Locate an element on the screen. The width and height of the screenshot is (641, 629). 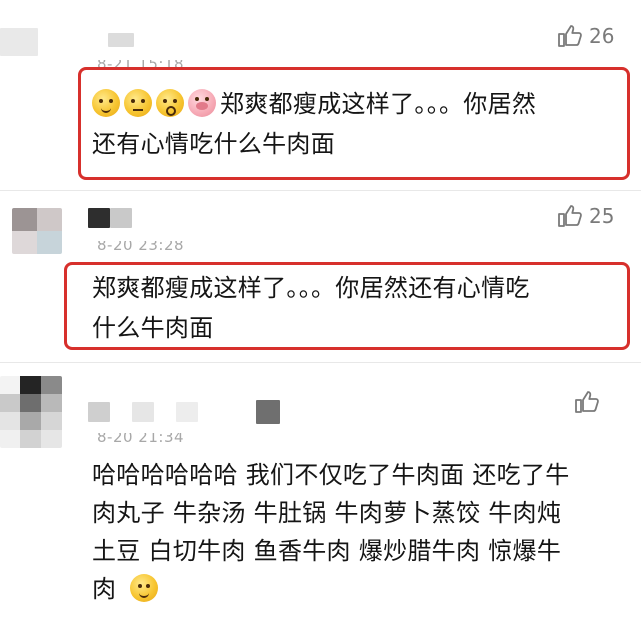
comment-text-line-1: 郑爽都瘦成这样了。。。你居然还有心情吃 is located at coordinates (311, 288).